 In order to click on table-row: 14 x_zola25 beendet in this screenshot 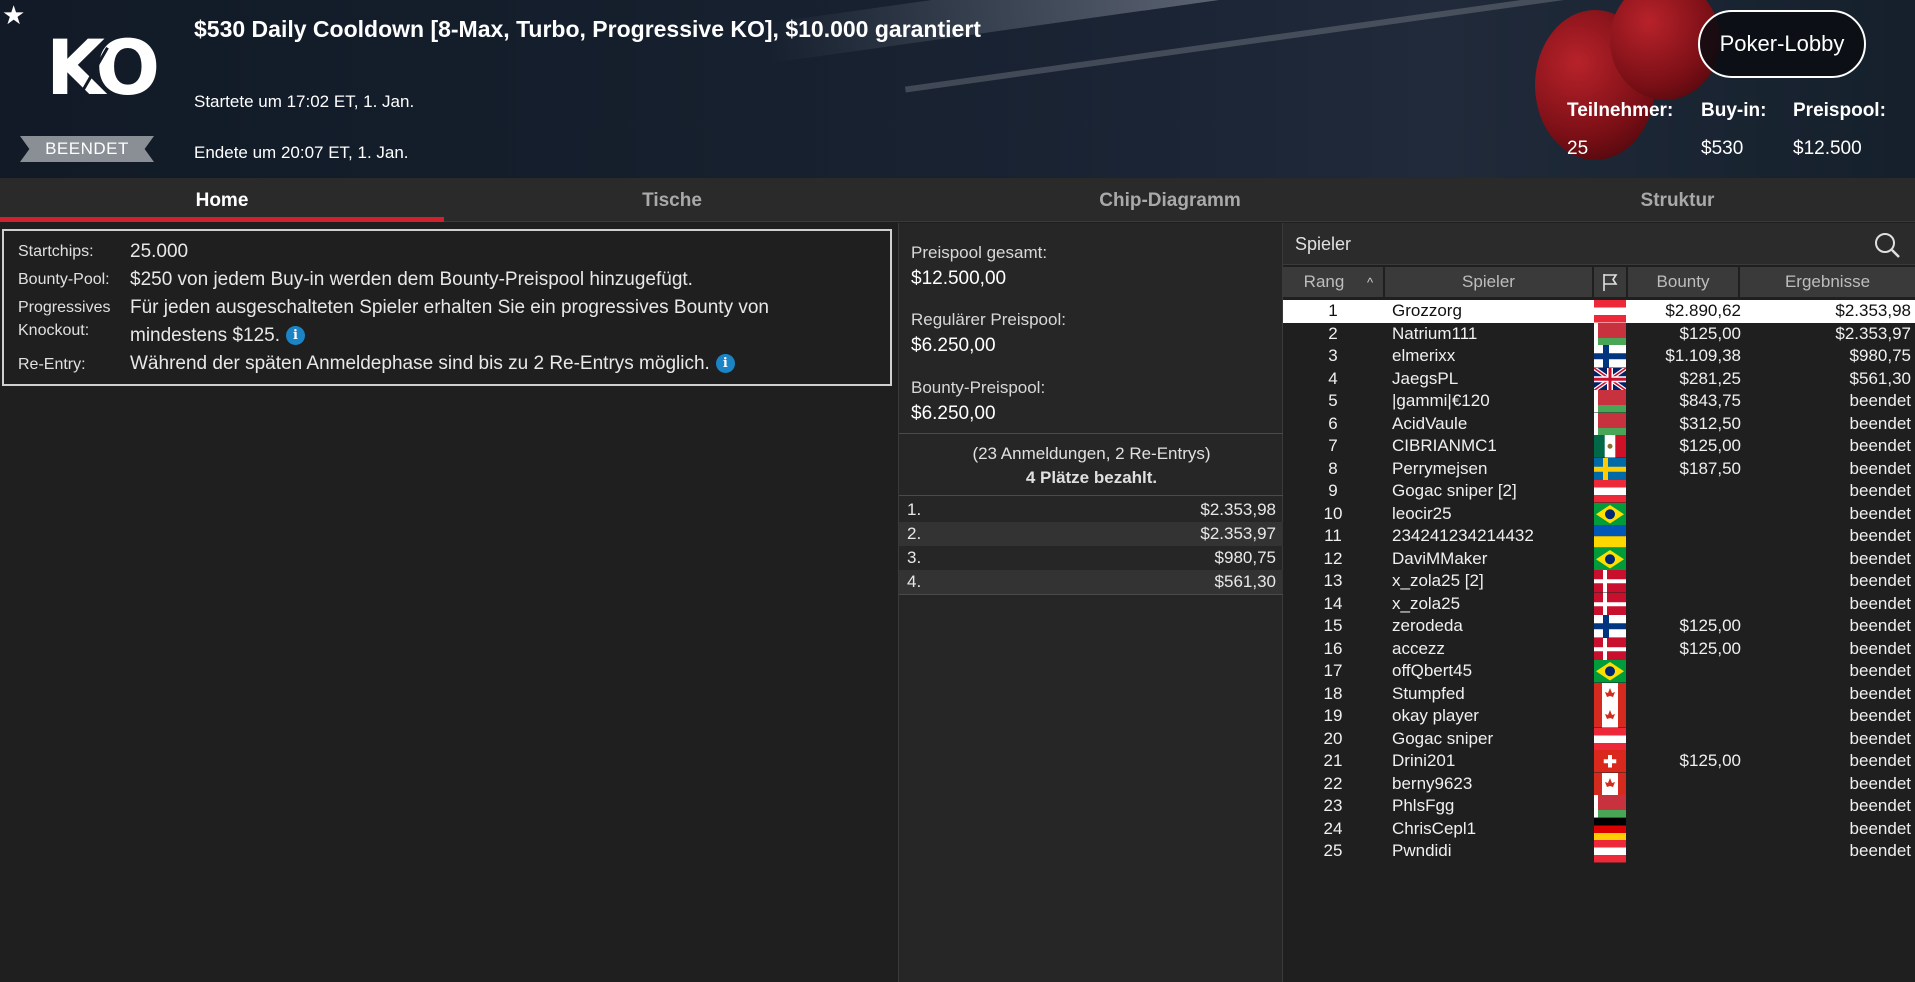, I will do `click(1599, 603)`.